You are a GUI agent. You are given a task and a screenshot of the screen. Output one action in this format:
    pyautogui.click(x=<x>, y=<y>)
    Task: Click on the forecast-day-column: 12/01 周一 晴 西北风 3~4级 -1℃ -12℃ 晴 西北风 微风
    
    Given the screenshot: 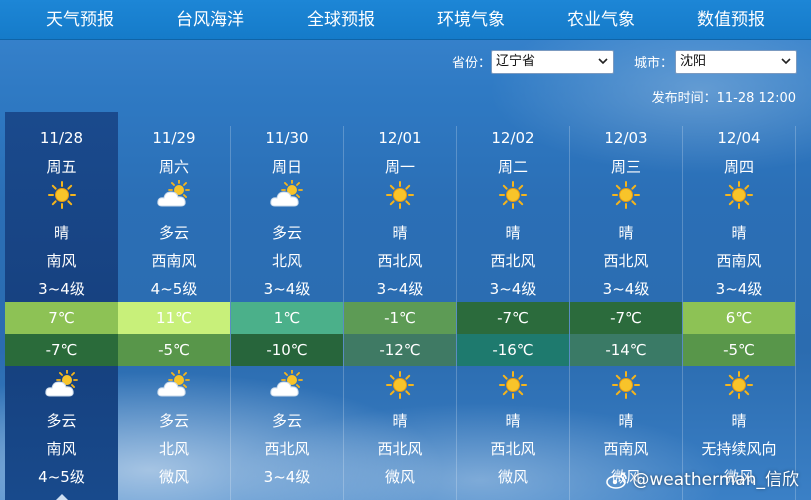 What is the action you would take?
    pyautogui.click(x=400, y=313)
    